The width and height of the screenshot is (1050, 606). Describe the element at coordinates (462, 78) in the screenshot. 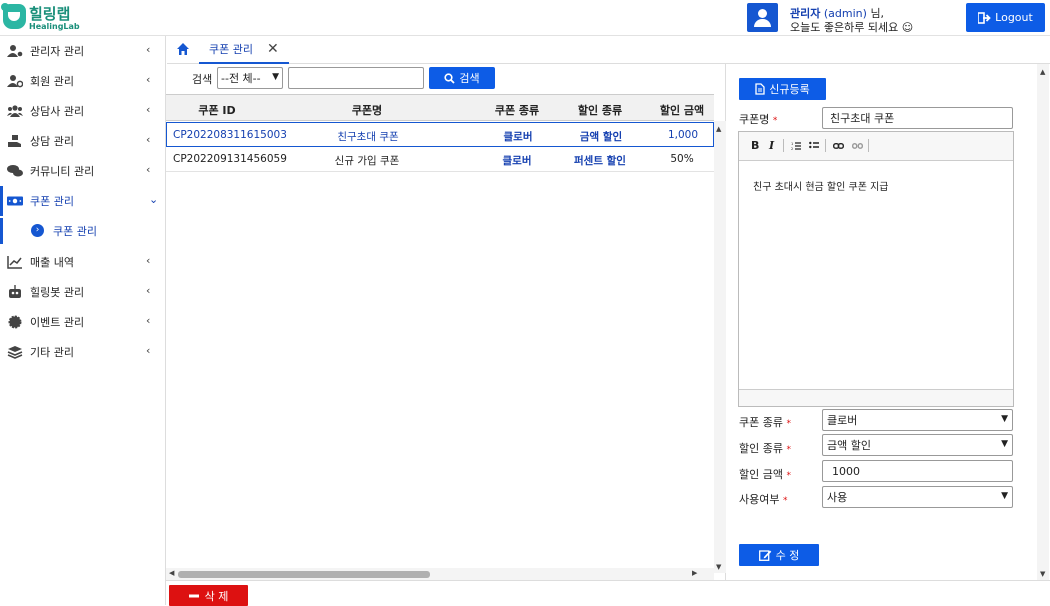

I see `search-button: 검색` at that location.